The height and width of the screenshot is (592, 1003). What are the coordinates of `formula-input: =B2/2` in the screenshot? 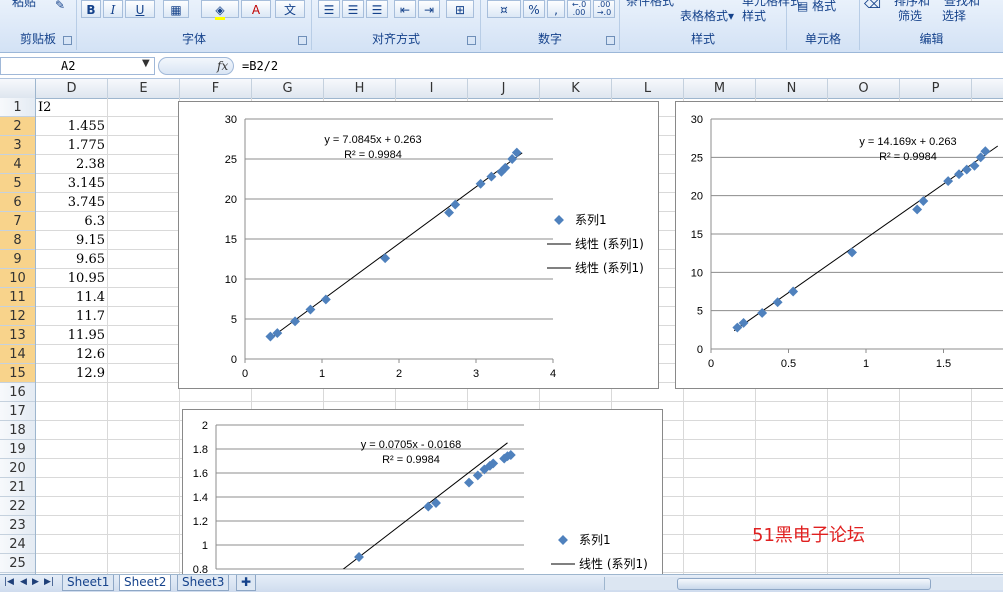 It's located at (260, 66).